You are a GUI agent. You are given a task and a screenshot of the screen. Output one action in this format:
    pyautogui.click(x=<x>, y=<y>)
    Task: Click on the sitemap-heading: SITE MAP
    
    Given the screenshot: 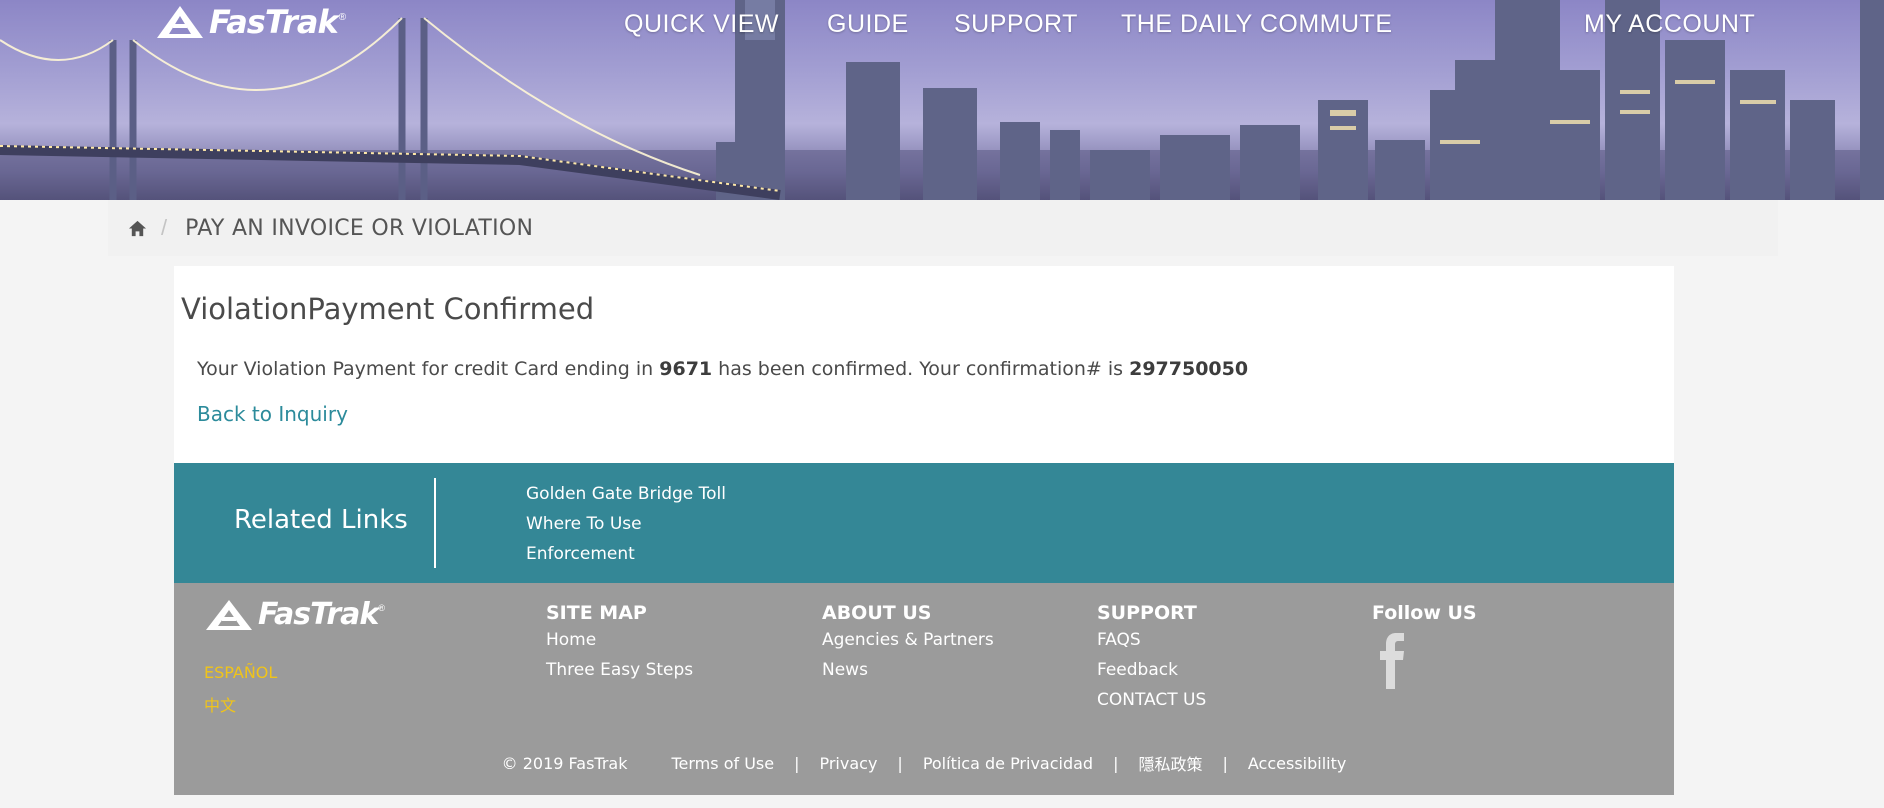 What is the action you would take?
    pyautogui.click(x=596, y=613)
    